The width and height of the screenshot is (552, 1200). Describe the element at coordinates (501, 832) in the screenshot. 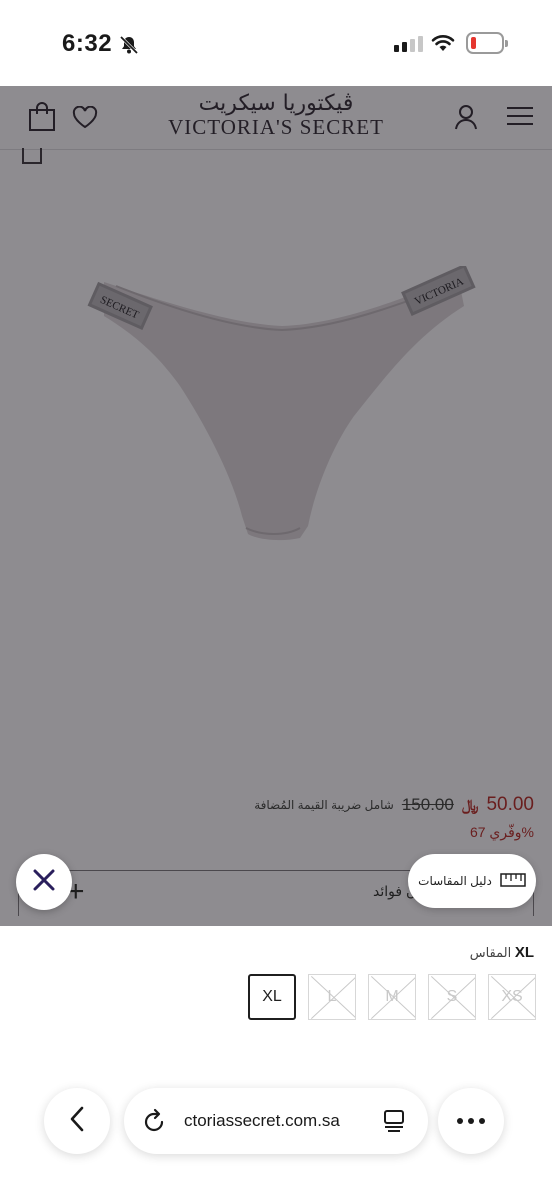

I see `savings-label: وفّري 67%` at that location.